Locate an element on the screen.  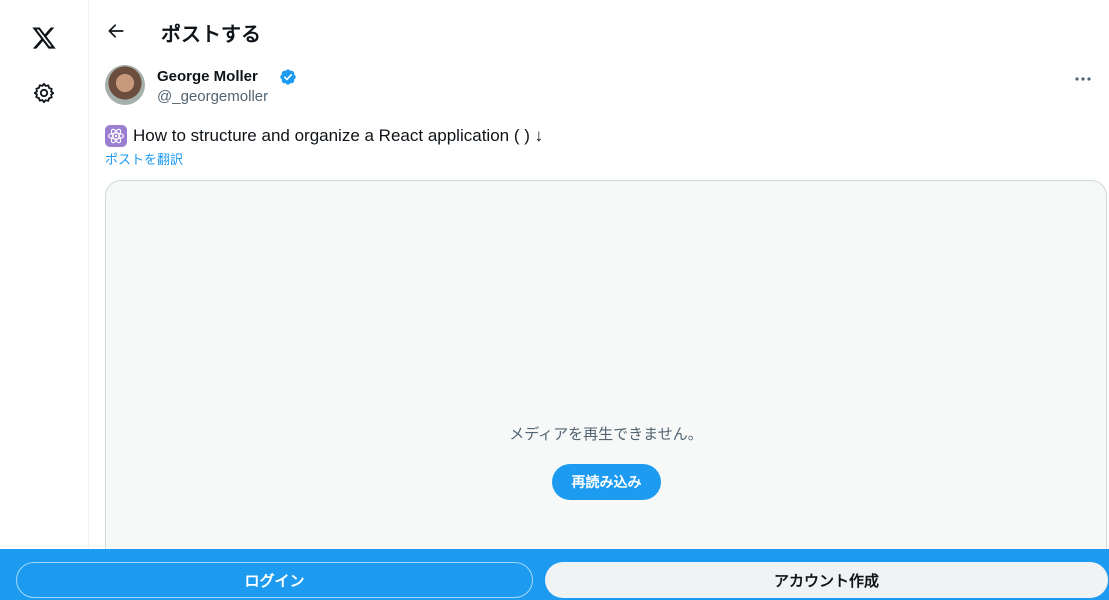
bottom-auth-bar: ログイン アカウント作成 is located at coordinates (554, 574).